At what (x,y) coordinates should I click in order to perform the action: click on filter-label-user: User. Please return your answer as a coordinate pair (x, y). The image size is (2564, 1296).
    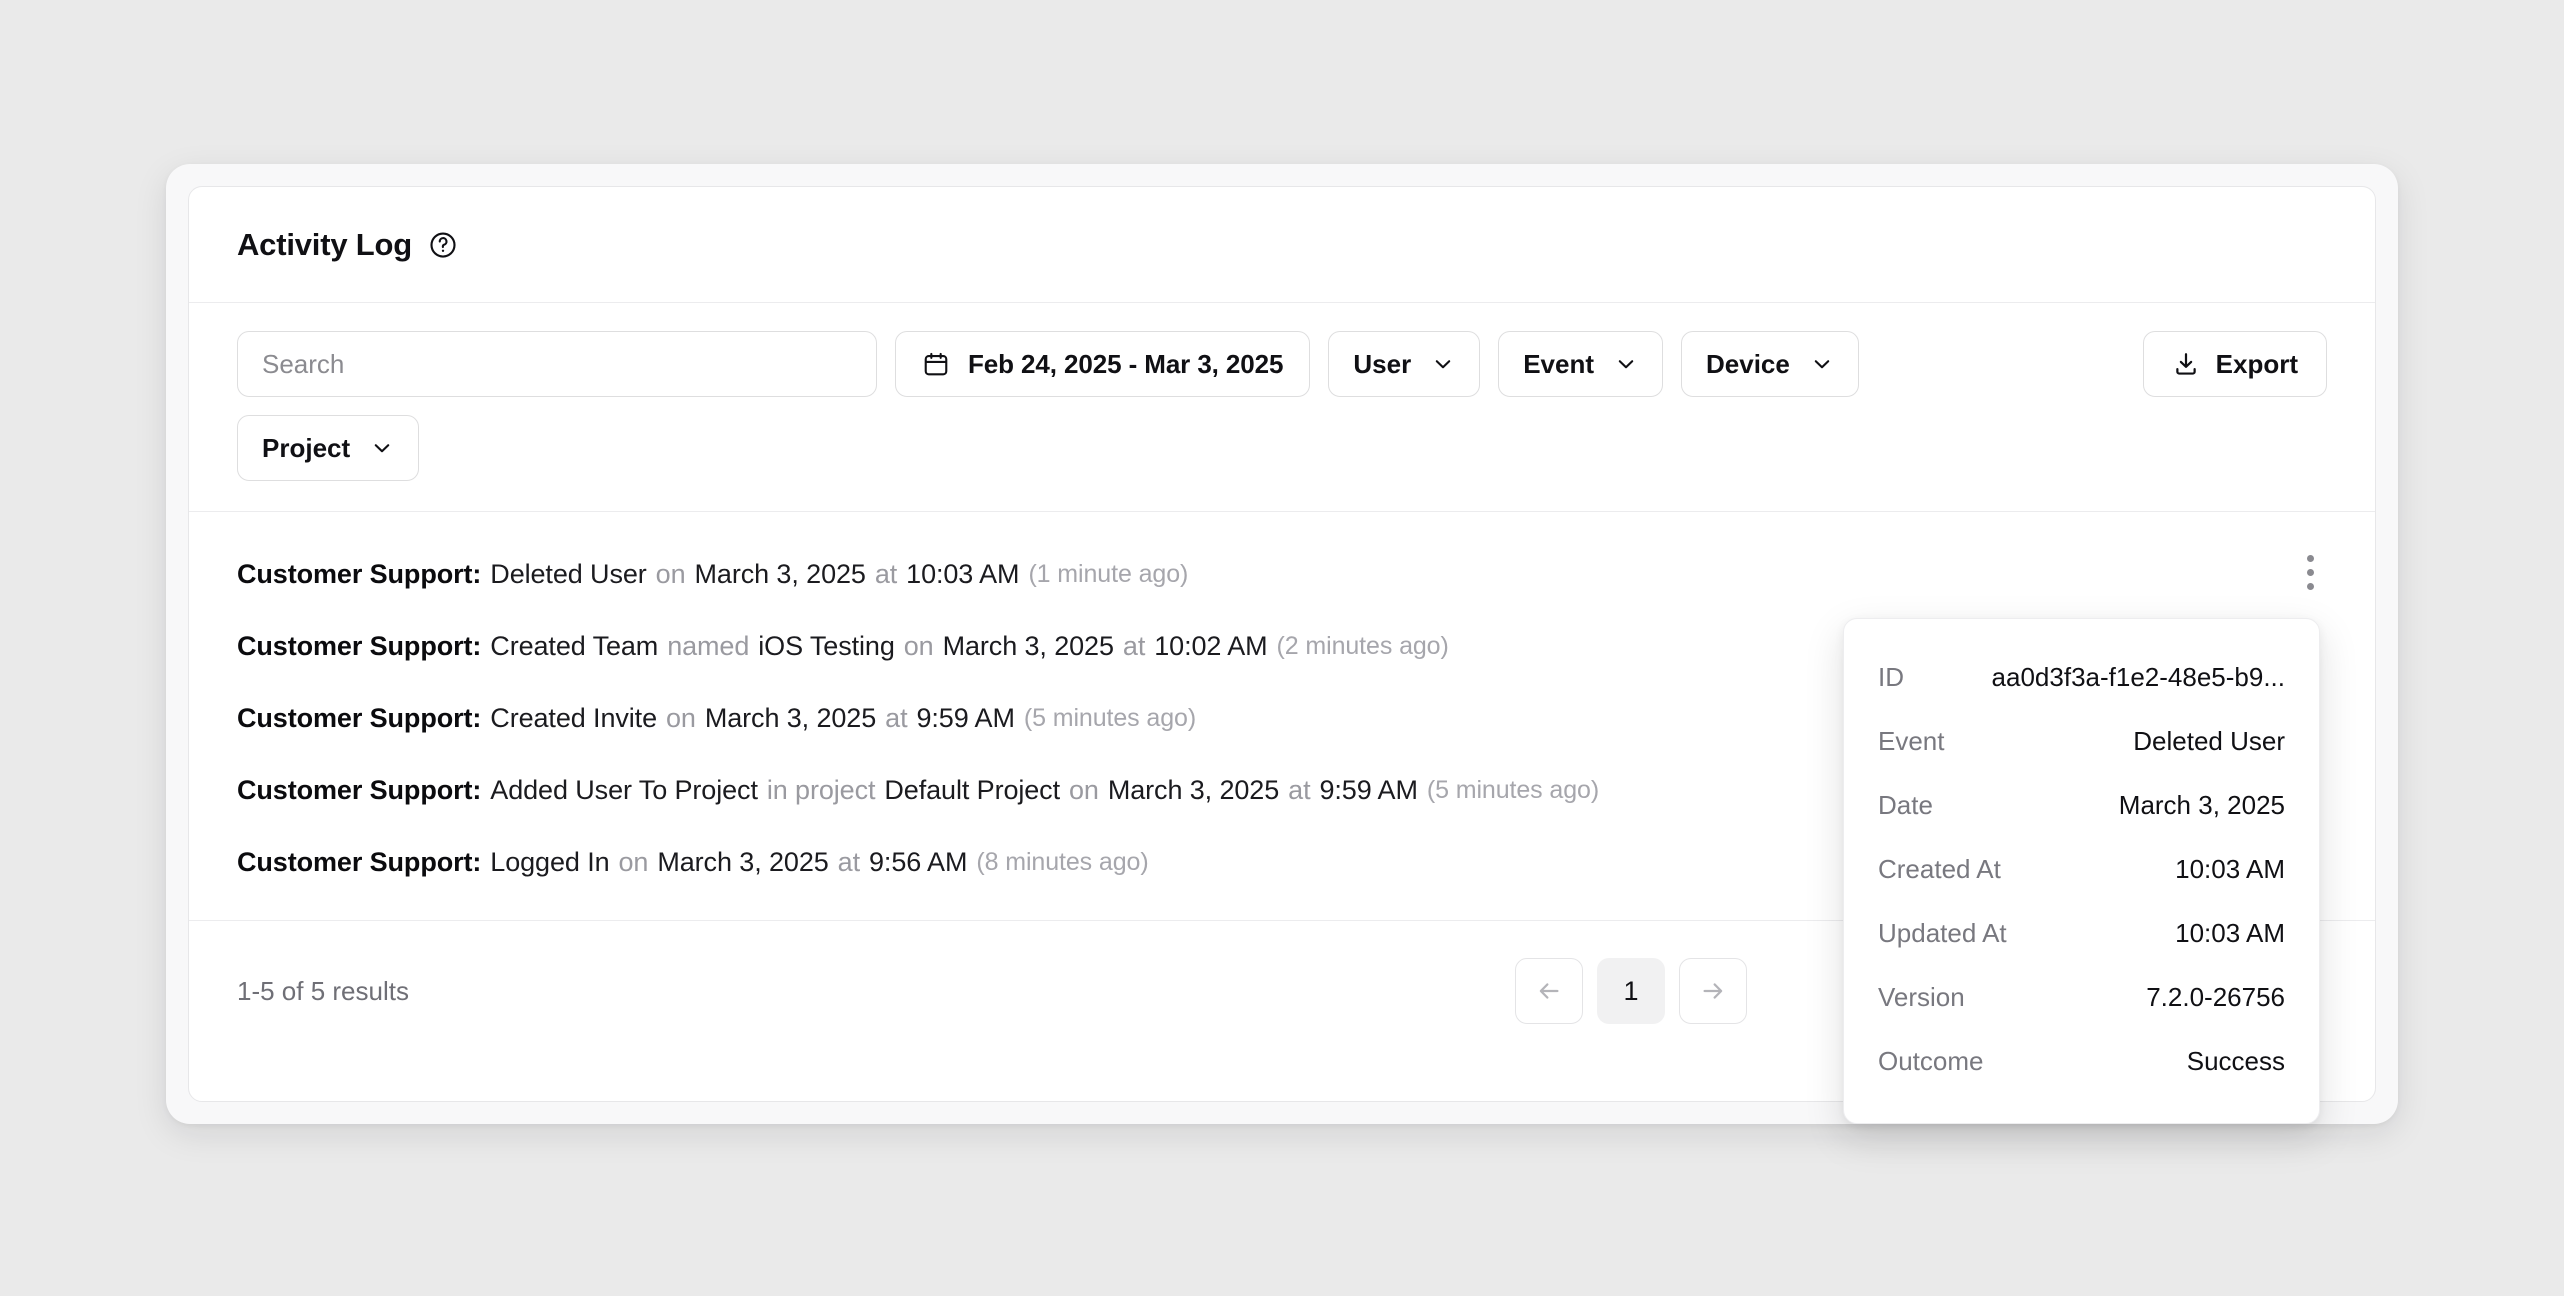
    Looking at the image, I should click on (1382, 363).